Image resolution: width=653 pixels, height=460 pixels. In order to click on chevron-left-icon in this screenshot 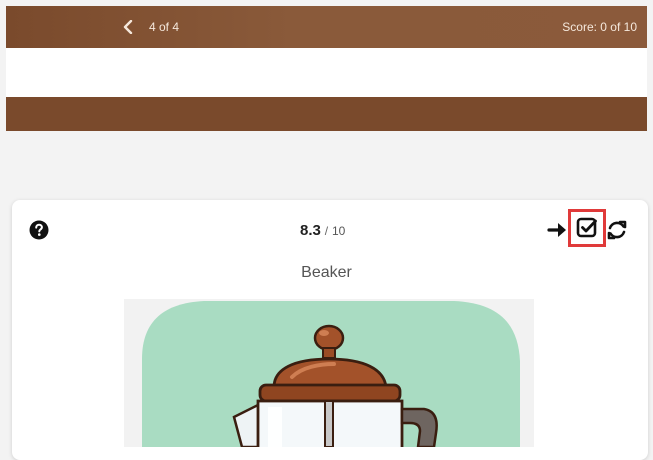, I will do `click(128, 27)`.